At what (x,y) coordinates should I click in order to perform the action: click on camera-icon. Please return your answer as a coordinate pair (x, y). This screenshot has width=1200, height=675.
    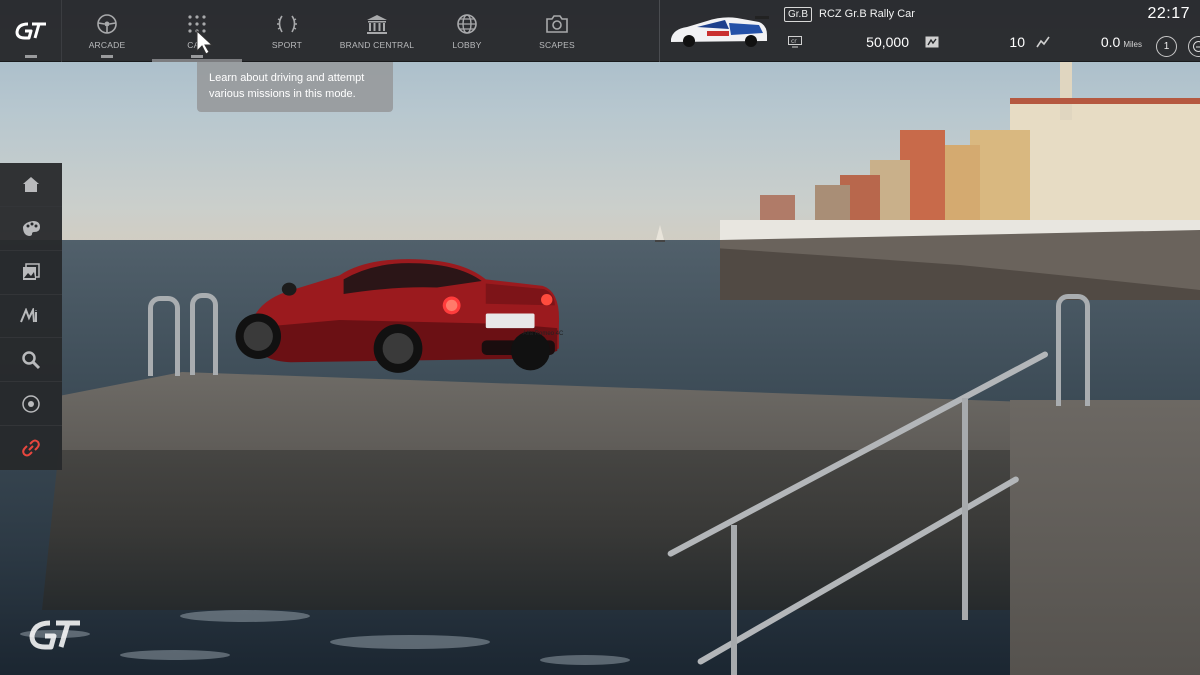
    Looking at the image, I should click on (557, 24).